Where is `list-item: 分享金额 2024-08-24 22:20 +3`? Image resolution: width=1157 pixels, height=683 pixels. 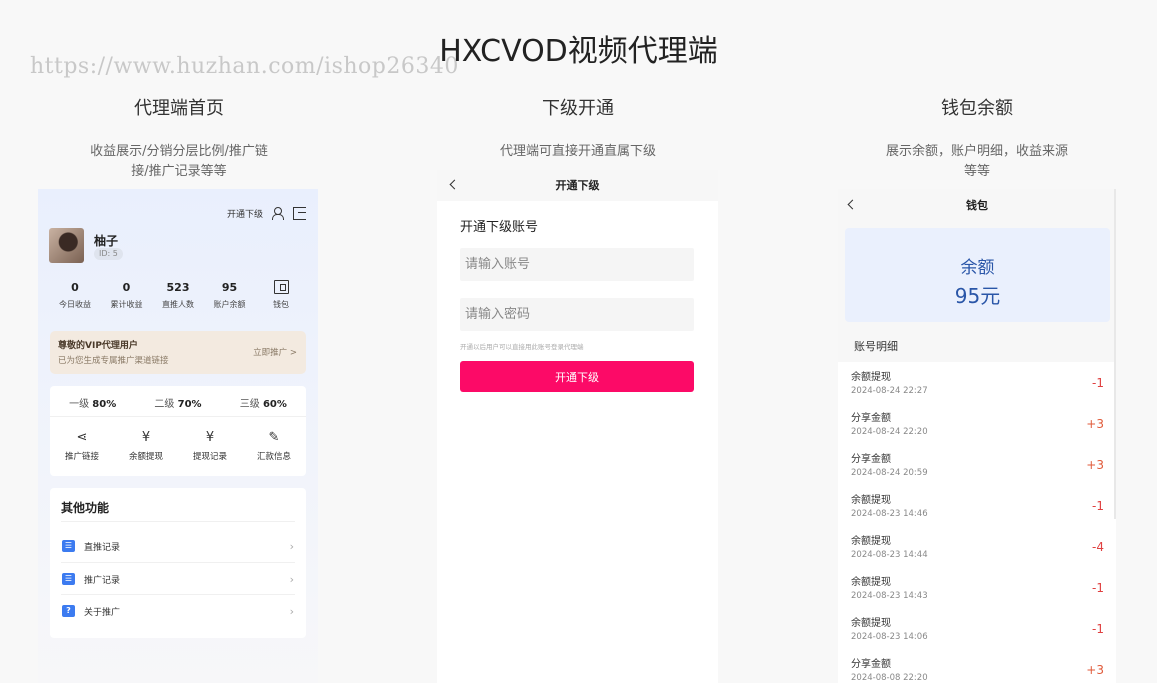 list-item: 分享金额 2024-08-24 22:20 +3 is located at coordinates (977, 425).